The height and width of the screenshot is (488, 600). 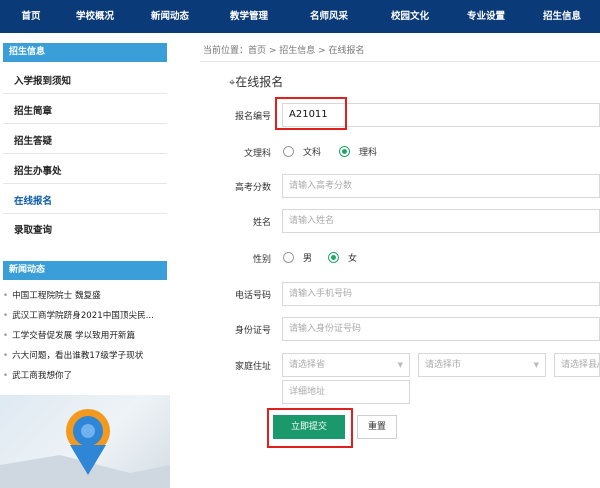 What do you see at coordinates (288, 257) in the screenshot?
I see `gender-male-radio` at bounding box center [288, 257].